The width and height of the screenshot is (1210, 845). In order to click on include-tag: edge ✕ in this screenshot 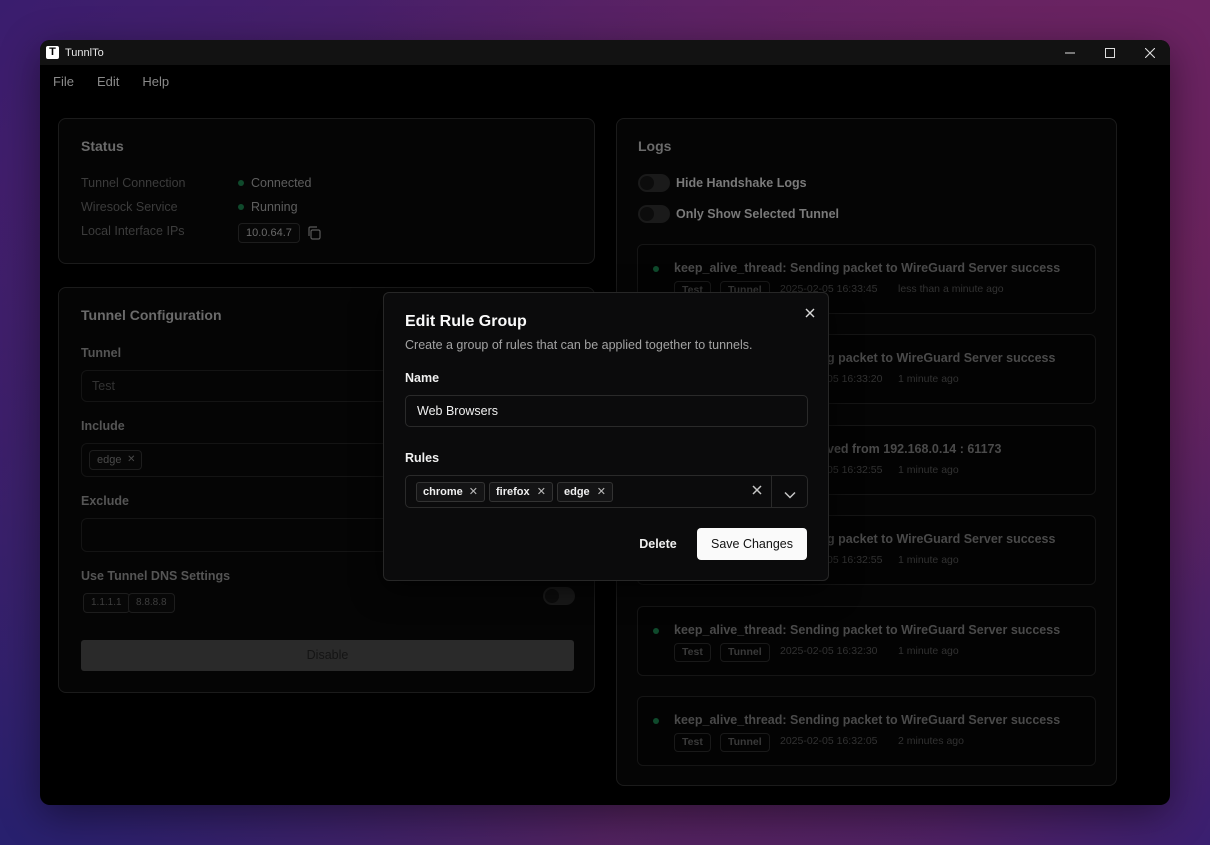, I will do `click(116, 460)`.